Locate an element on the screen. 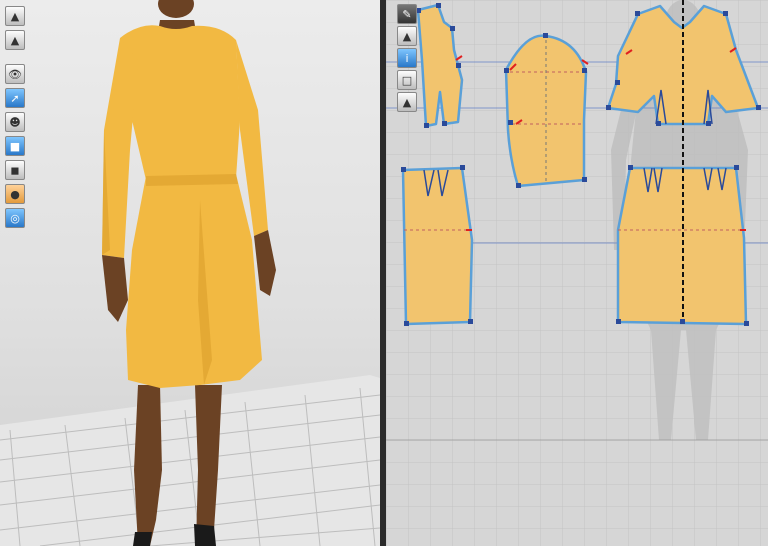  avatar-skin-icon: ● is located at coordinates (15, 194).